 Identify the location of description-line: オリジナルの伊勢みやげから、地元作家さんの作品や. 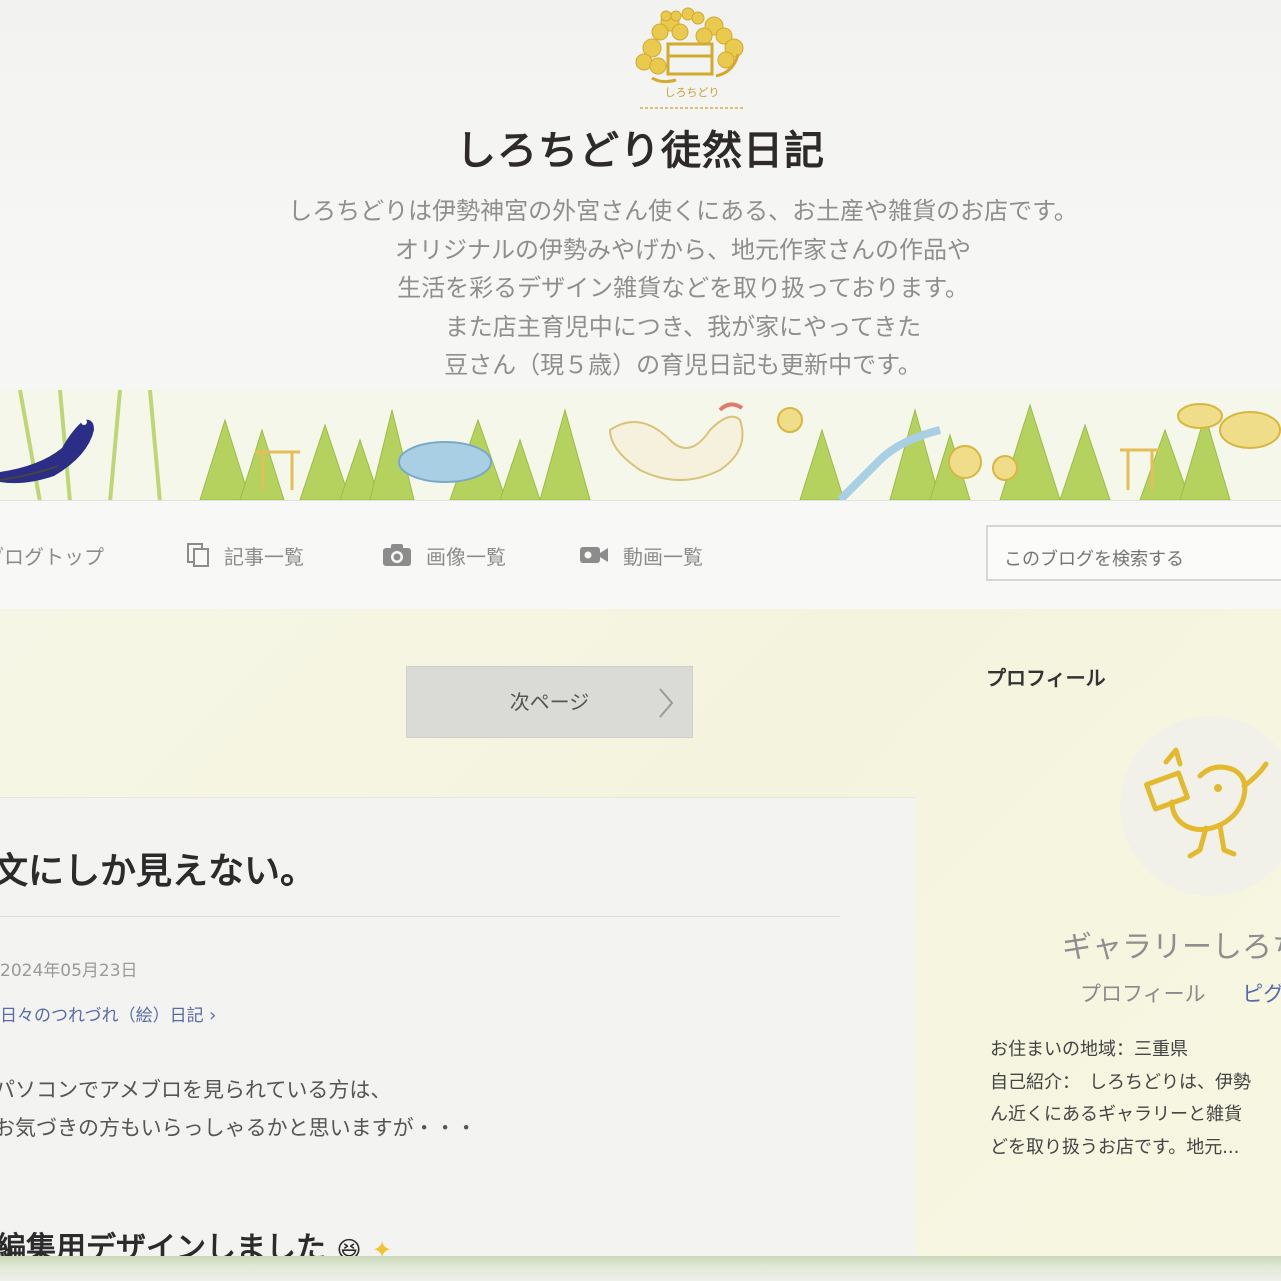
(683, 249).